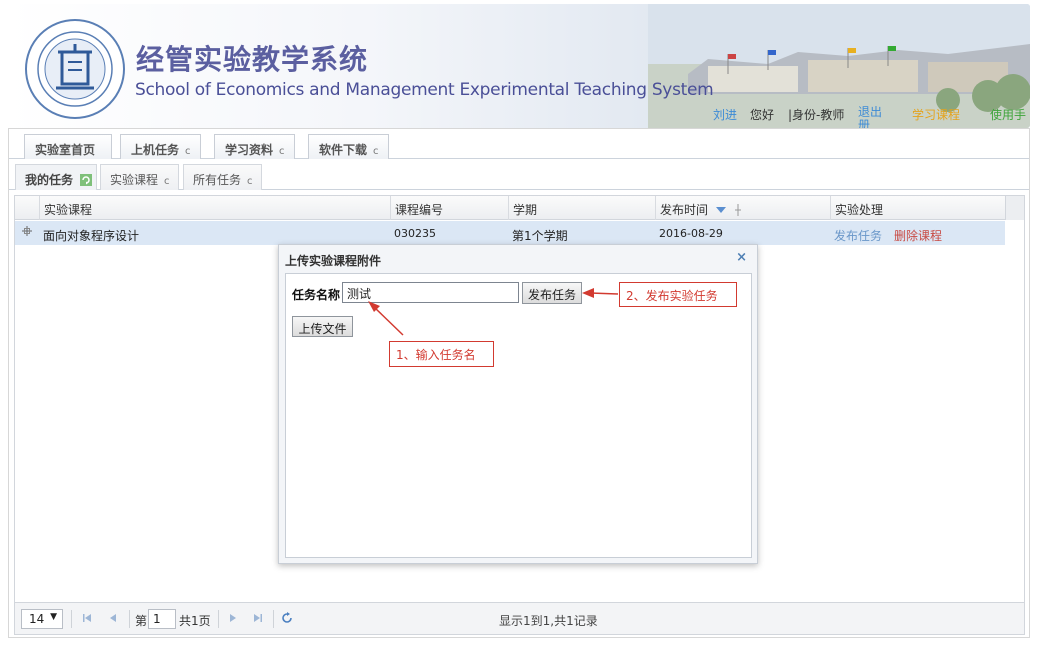  What do you see at coordinates (678, 294) in the screenshot?
I see `callout-step2: 2、发布实验任务` at bounding box center [678, 294].